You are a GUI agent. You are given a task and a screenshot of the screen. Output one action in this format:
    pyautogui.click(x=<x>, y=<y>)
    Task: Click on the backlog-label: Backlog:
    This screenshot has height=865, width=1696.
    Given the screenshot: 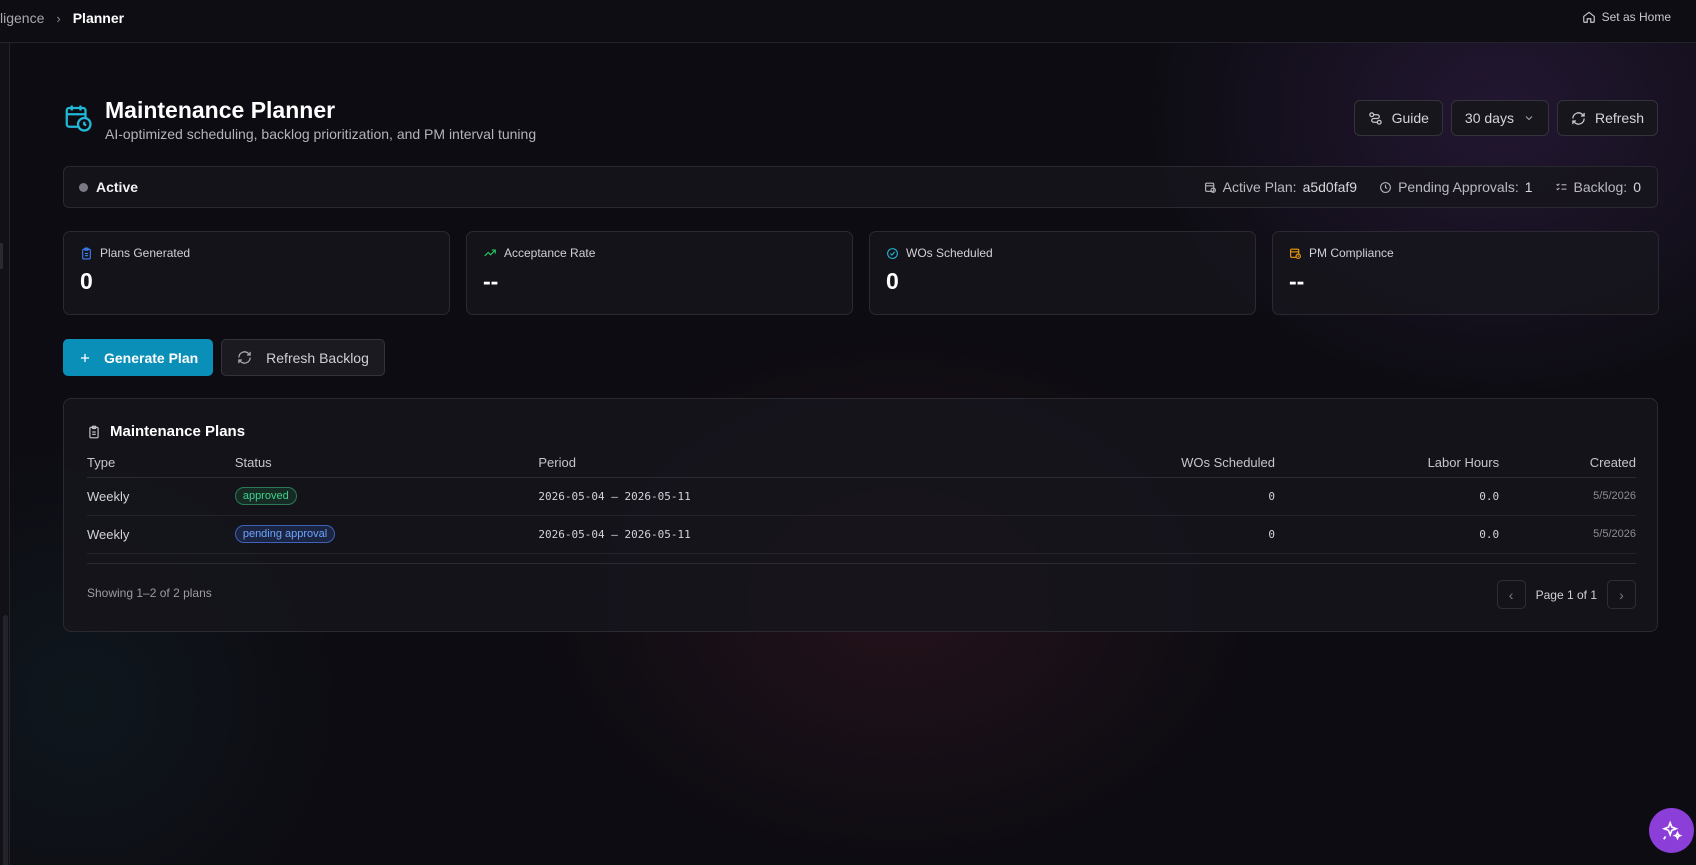 What is the action you would take?
    pyautogui.click(x=1600, y=187)
    